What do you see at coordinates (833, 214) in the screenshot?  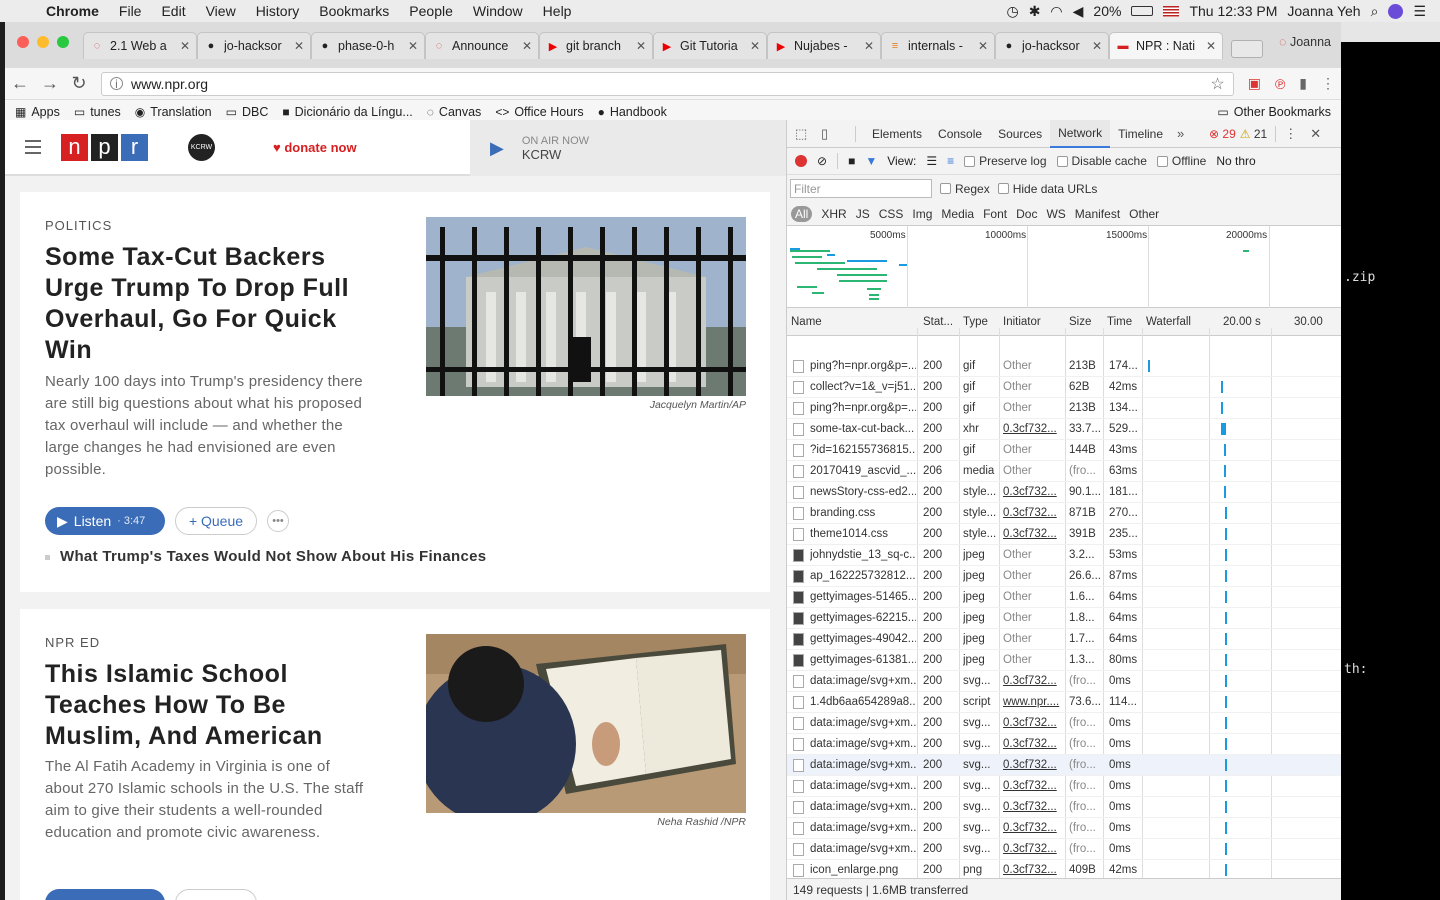 I see `type-filter-xhr: XHR` at bounding box center [833, 214].